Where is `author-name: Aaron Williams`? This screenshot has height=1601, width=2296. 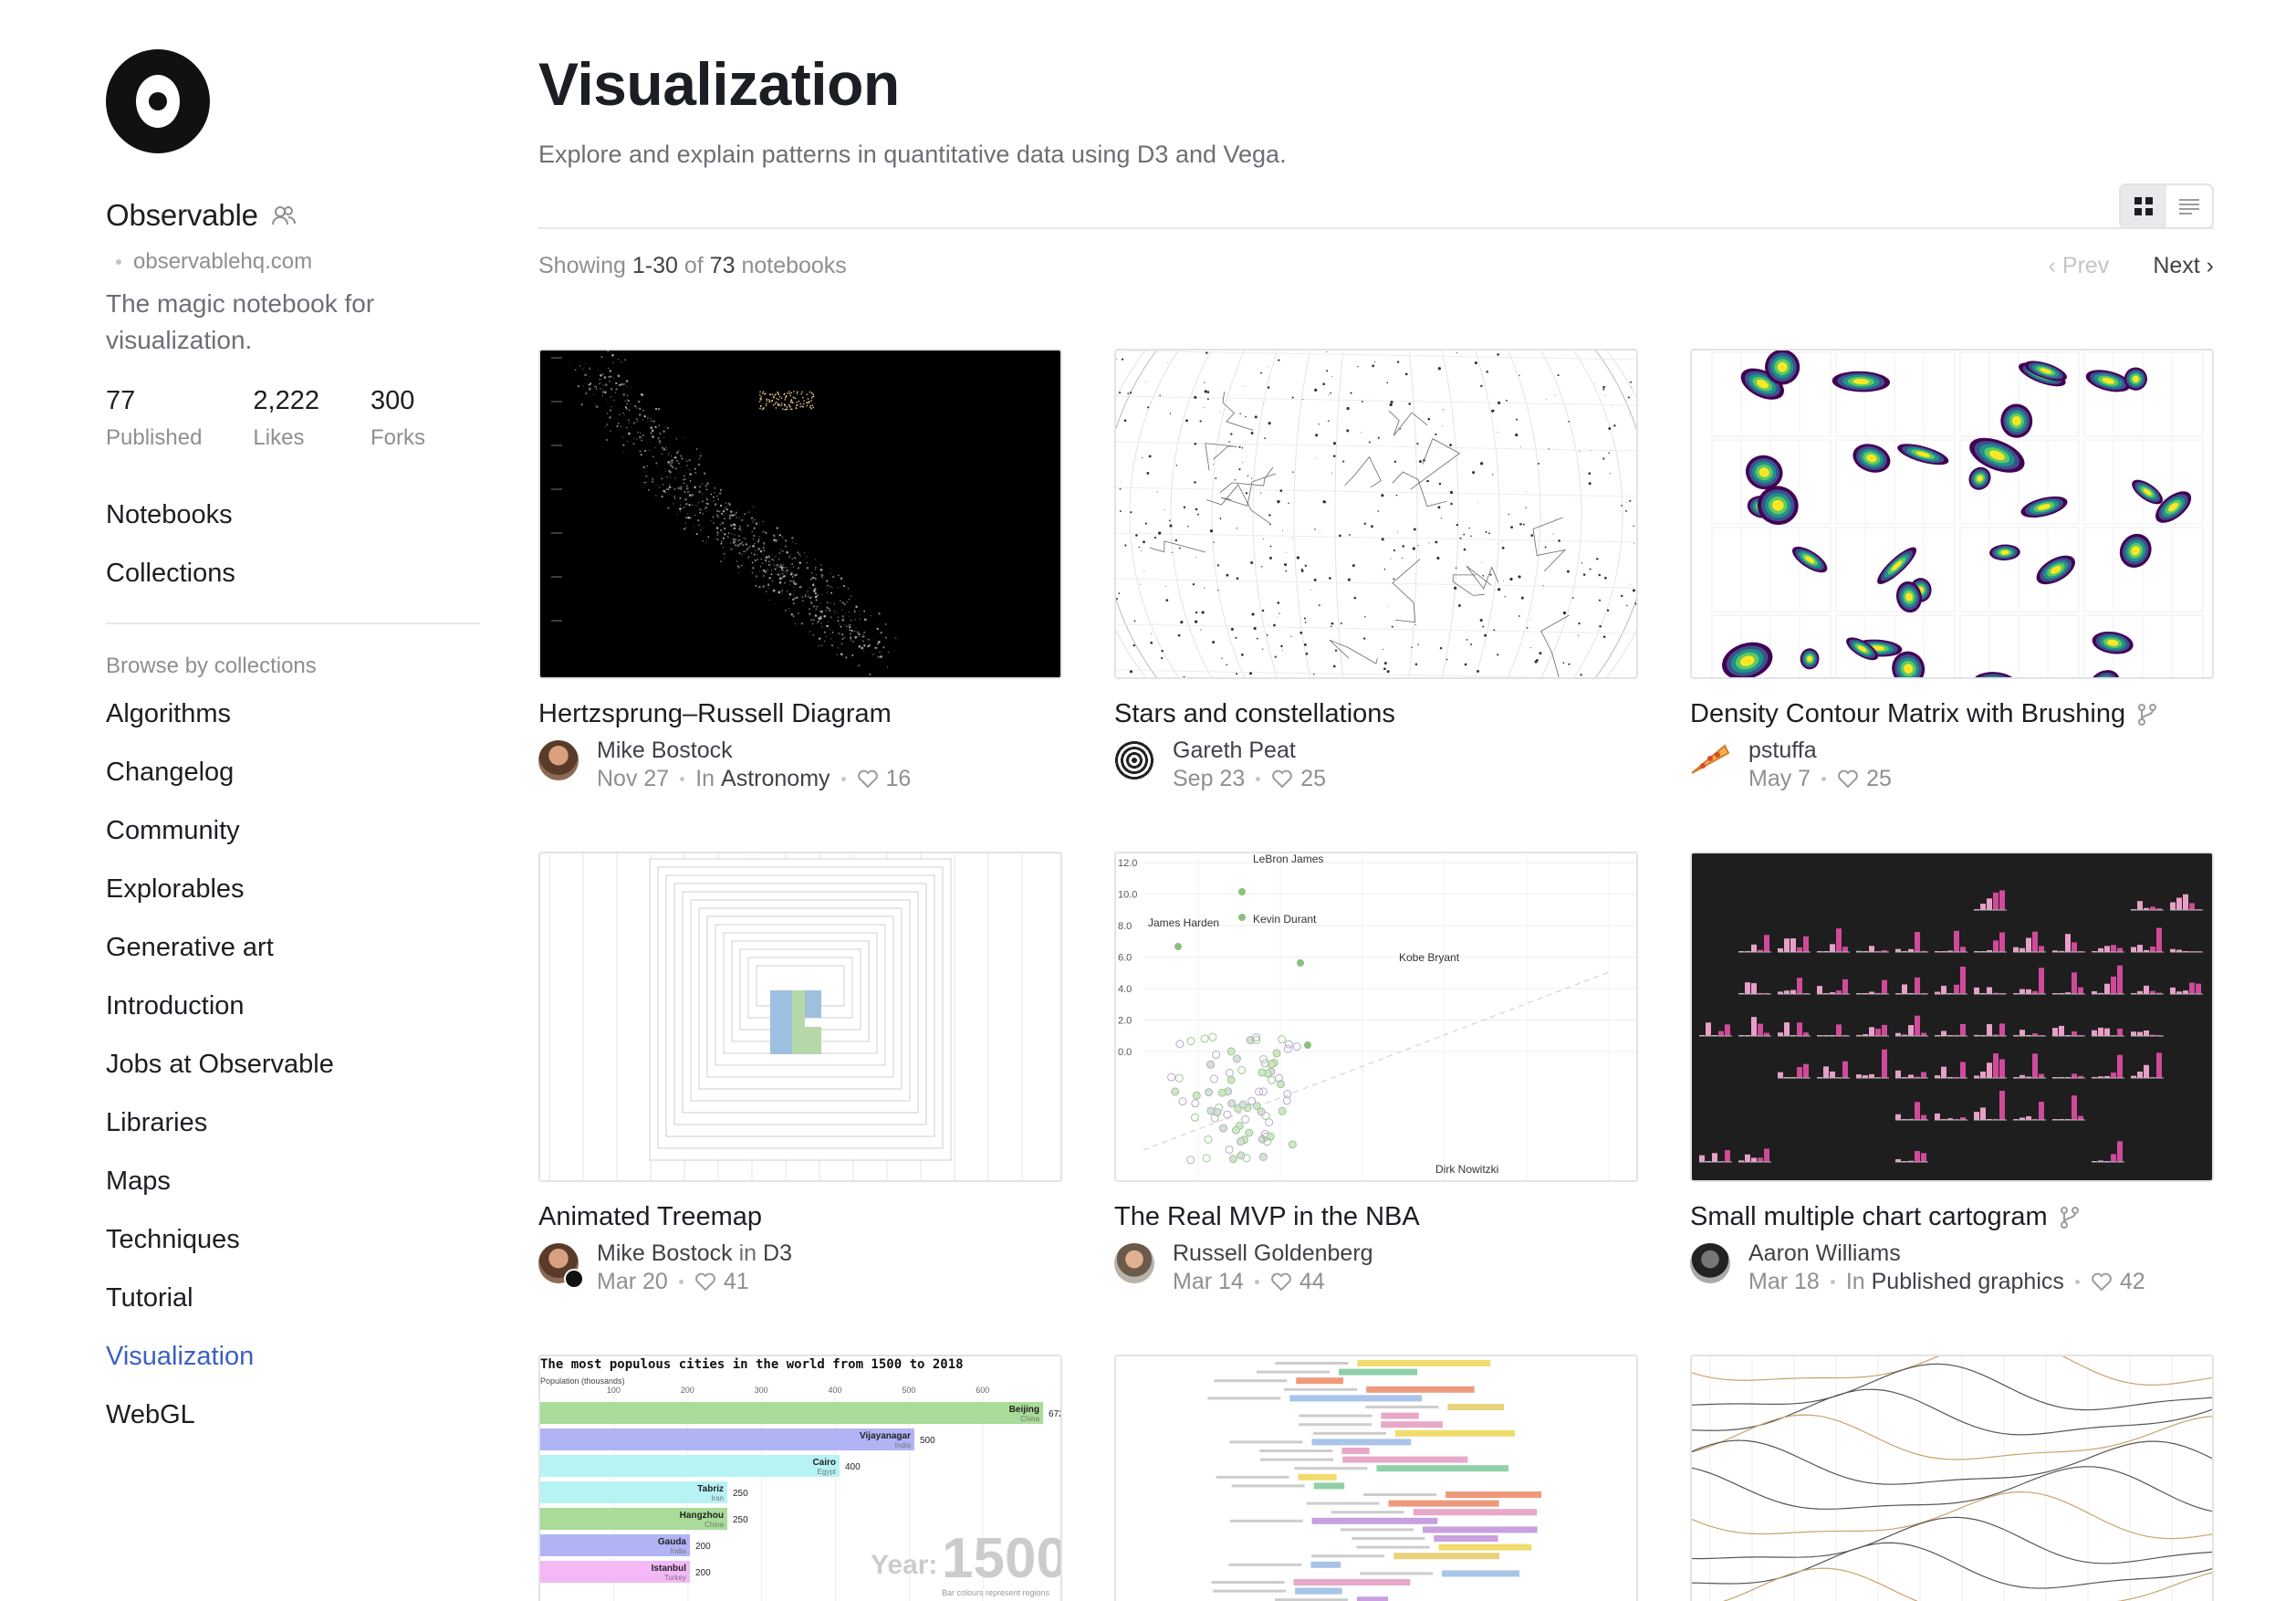
author-name: Aaron Williams is located at coordinates (1946, 1253).